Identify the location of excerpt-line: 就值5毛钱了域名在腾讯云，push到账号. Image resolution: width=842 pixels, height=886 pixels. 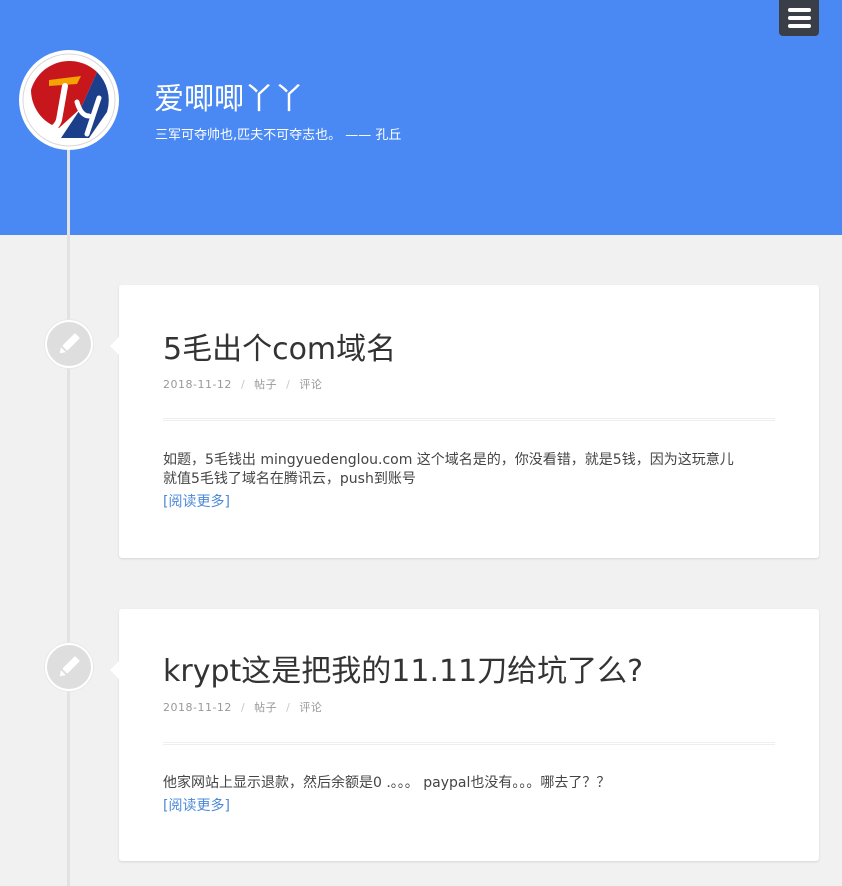
(289, 479).